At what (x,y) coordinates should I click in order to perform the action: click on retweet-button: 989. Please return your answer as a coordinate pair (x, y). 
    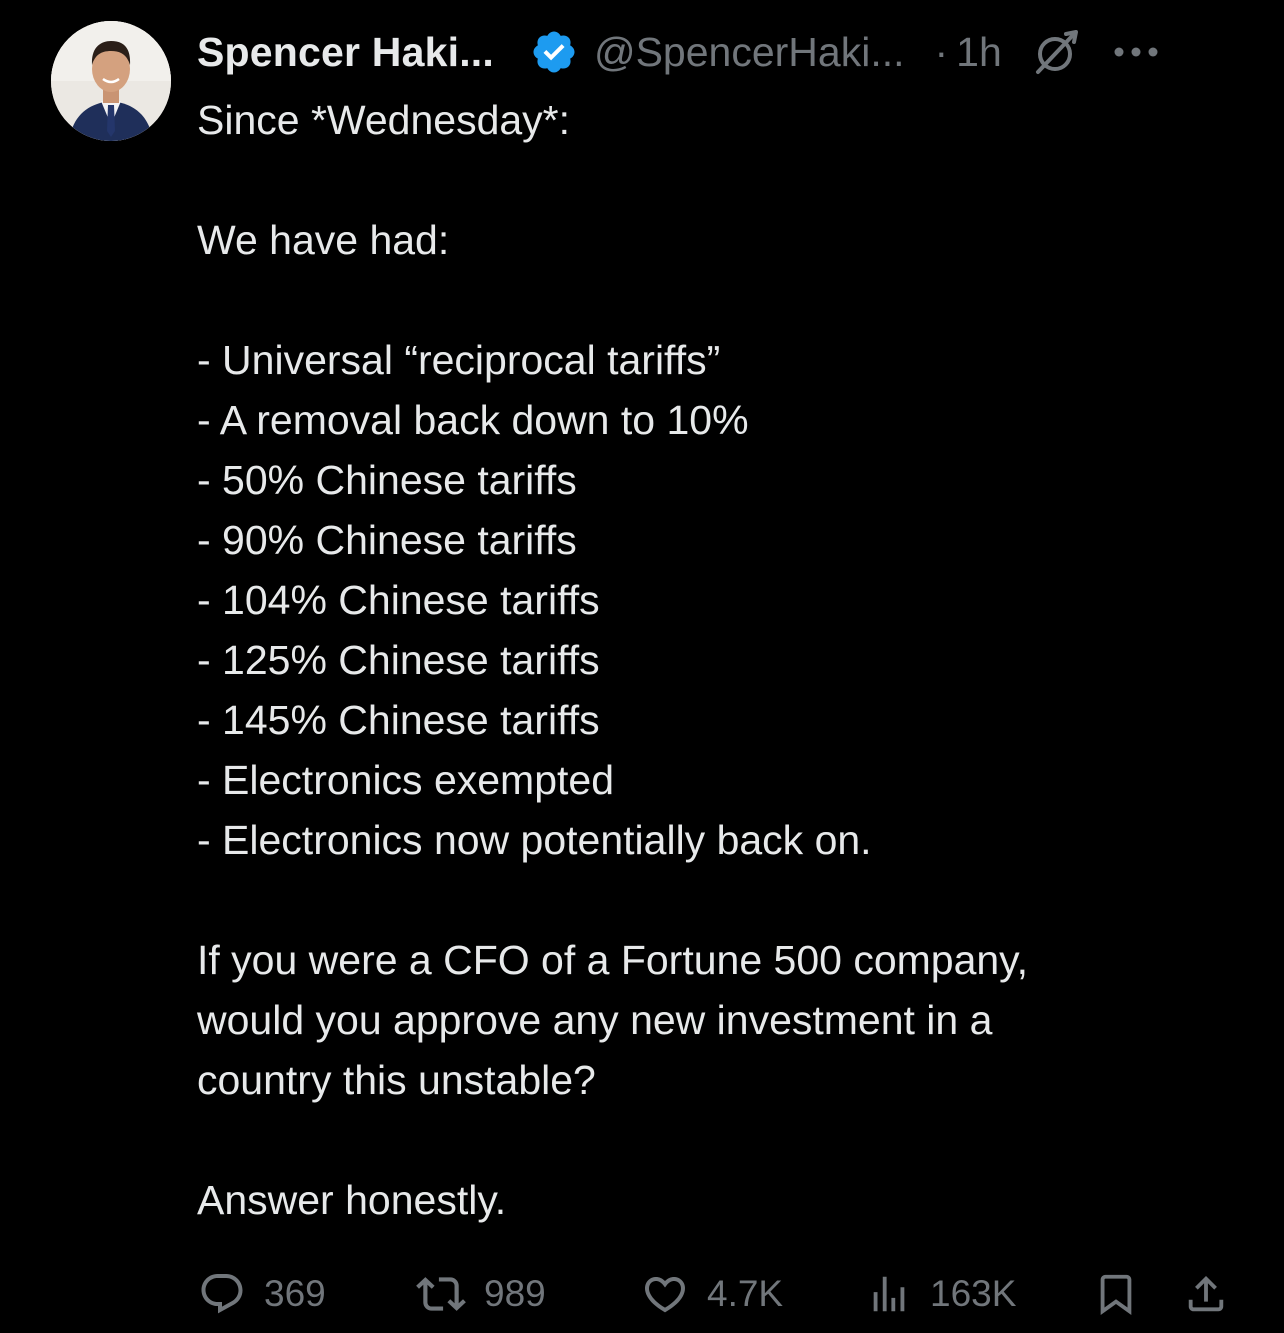
    Looking at the image, I should click on (481, 1294).